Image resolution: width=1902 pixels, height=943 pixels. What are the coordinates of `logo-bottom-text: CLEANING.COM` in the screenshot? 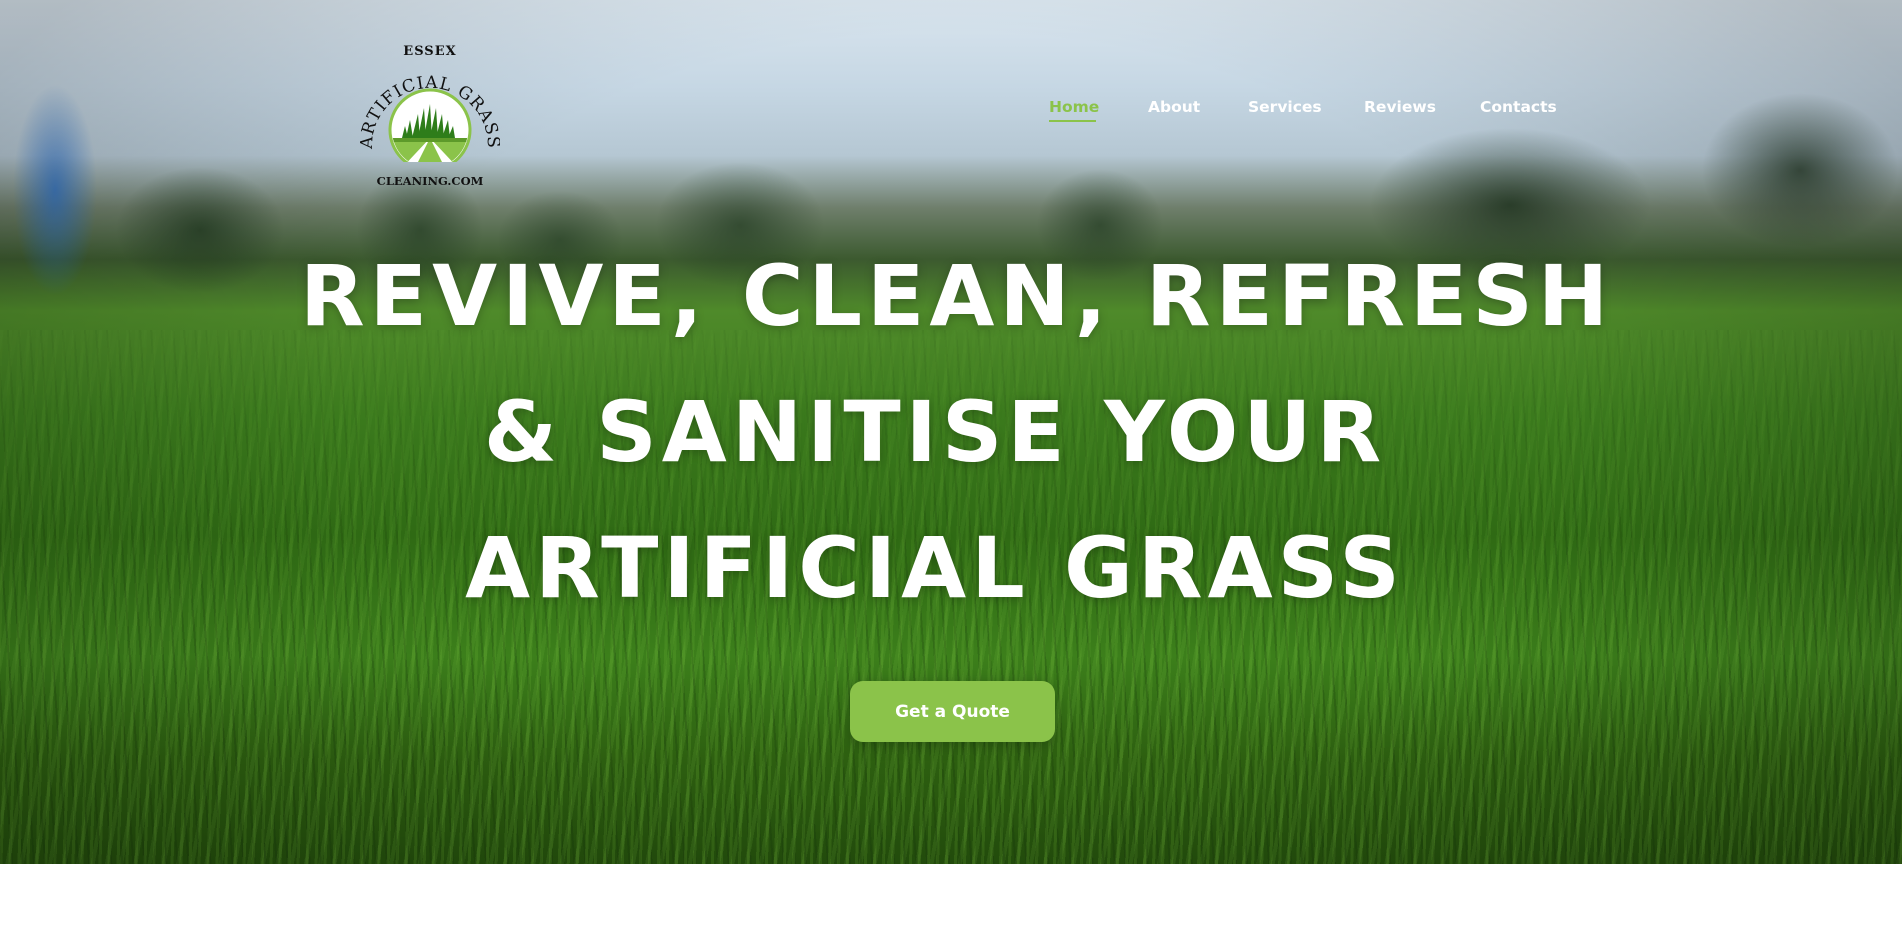 It's located at (430, 181).